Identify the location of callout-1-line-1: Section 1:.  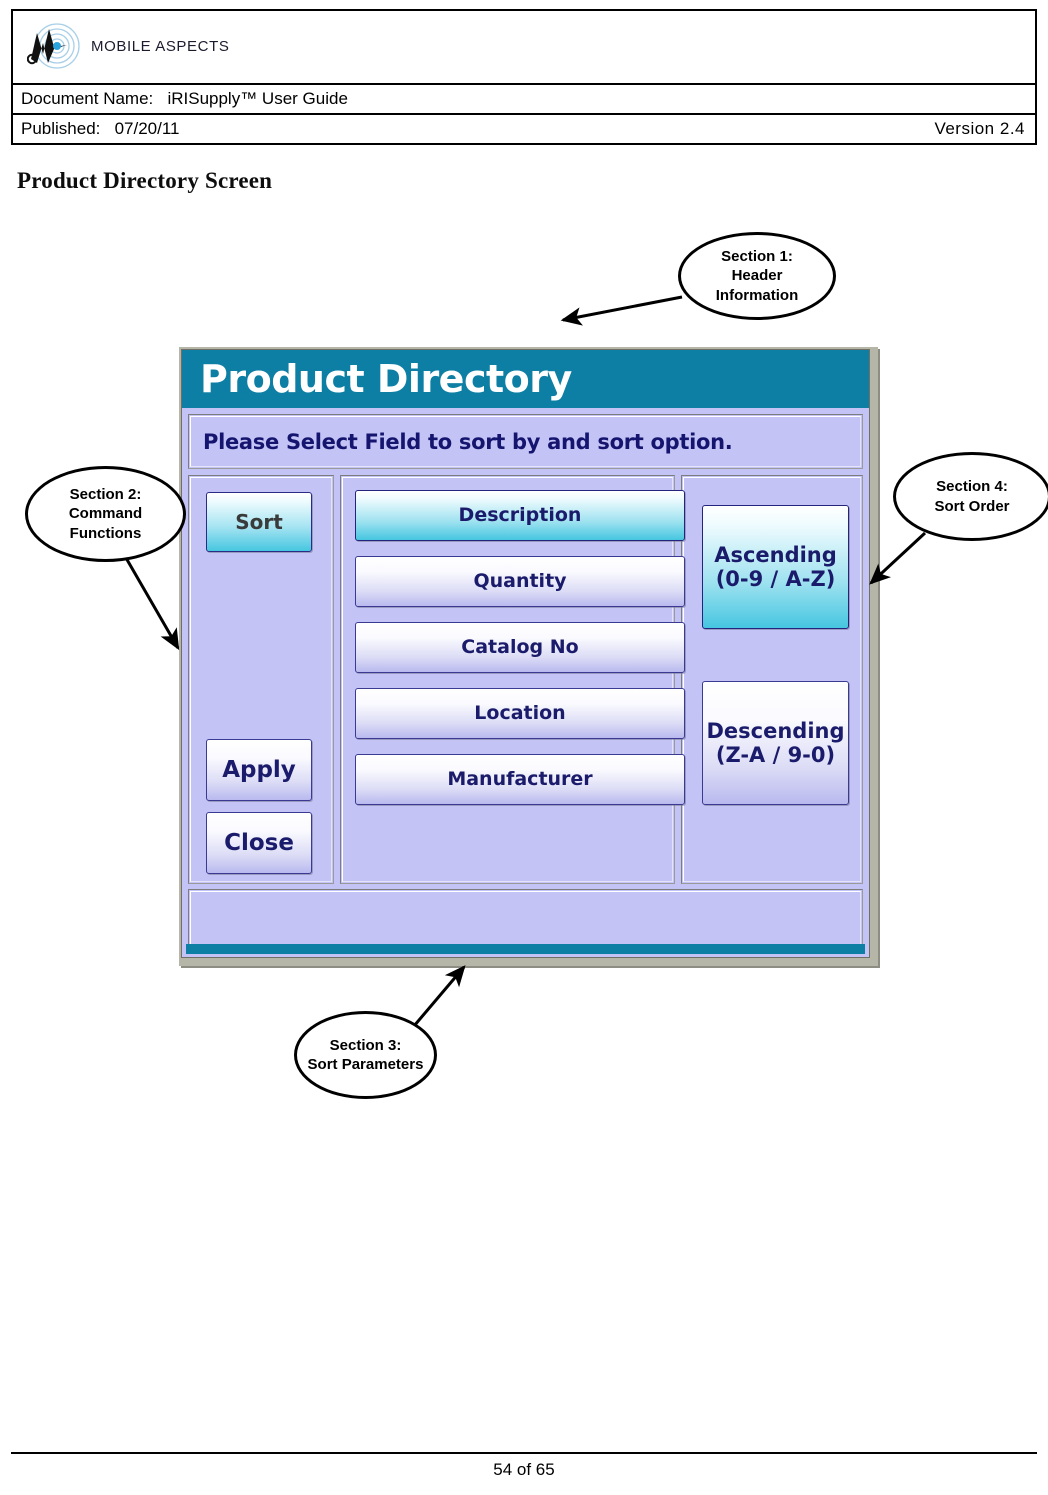
(757, 257).